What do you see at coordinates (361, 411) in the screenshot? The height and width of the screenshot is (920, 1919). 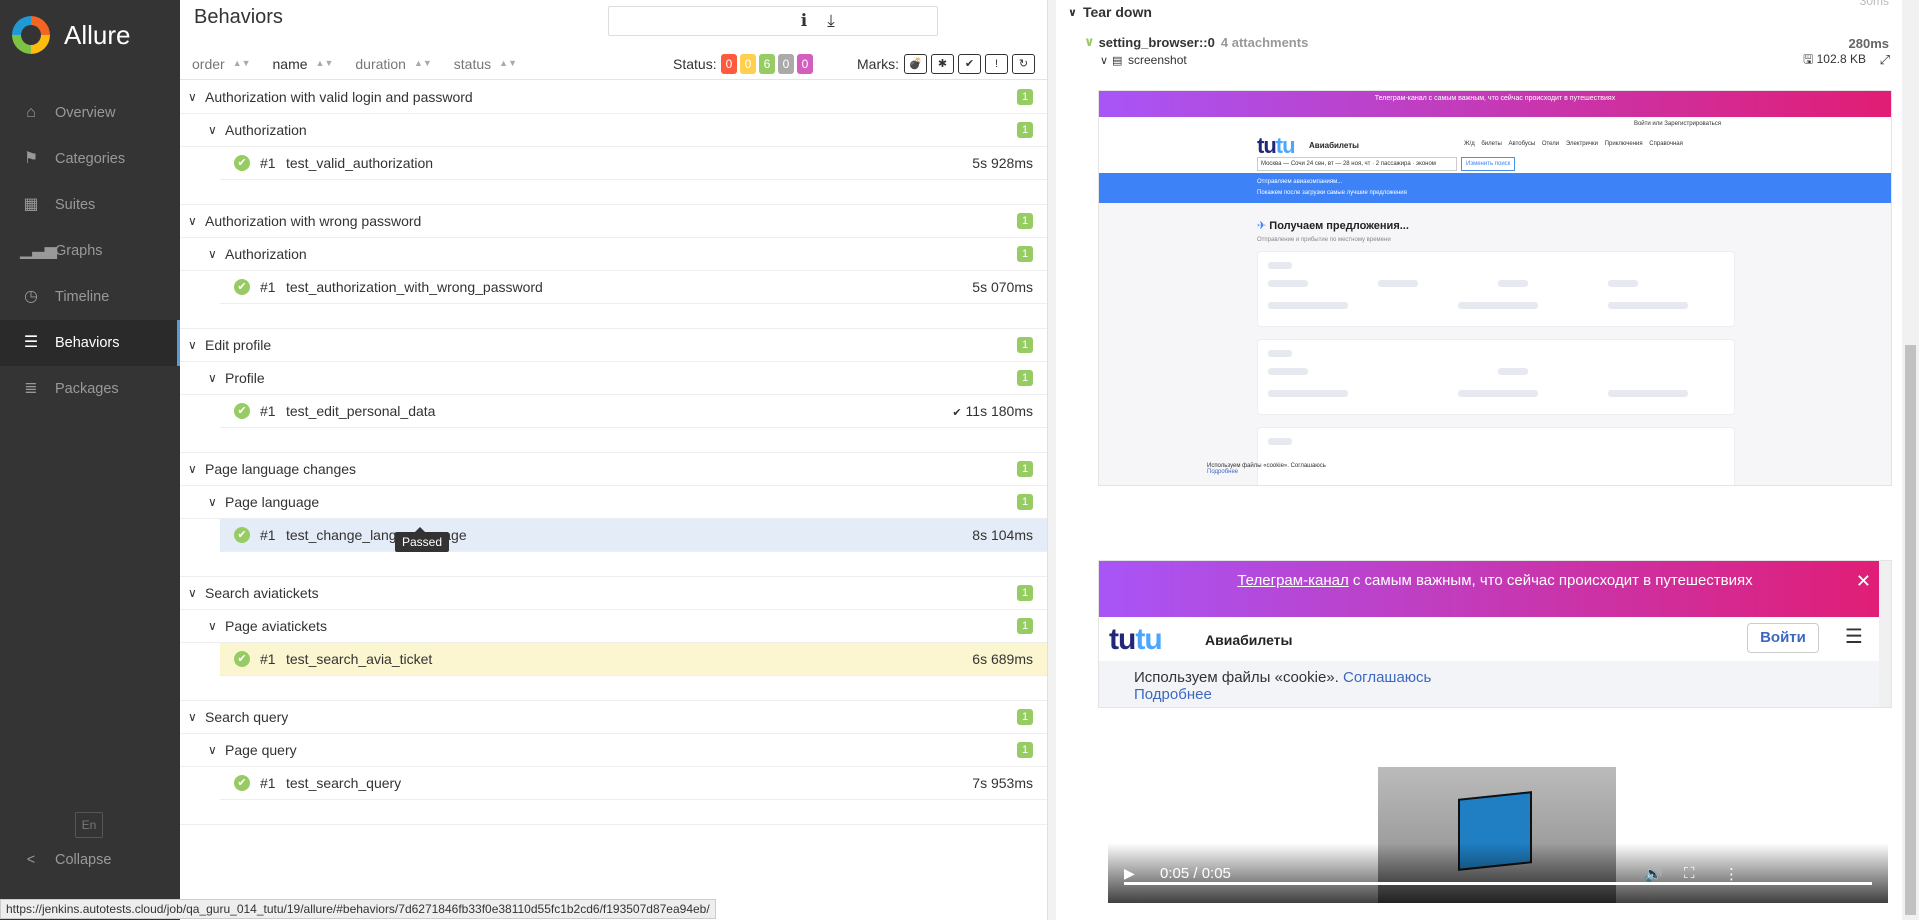 I see `test-name: test_edit_personal_data` at bounding box center [361, 411].